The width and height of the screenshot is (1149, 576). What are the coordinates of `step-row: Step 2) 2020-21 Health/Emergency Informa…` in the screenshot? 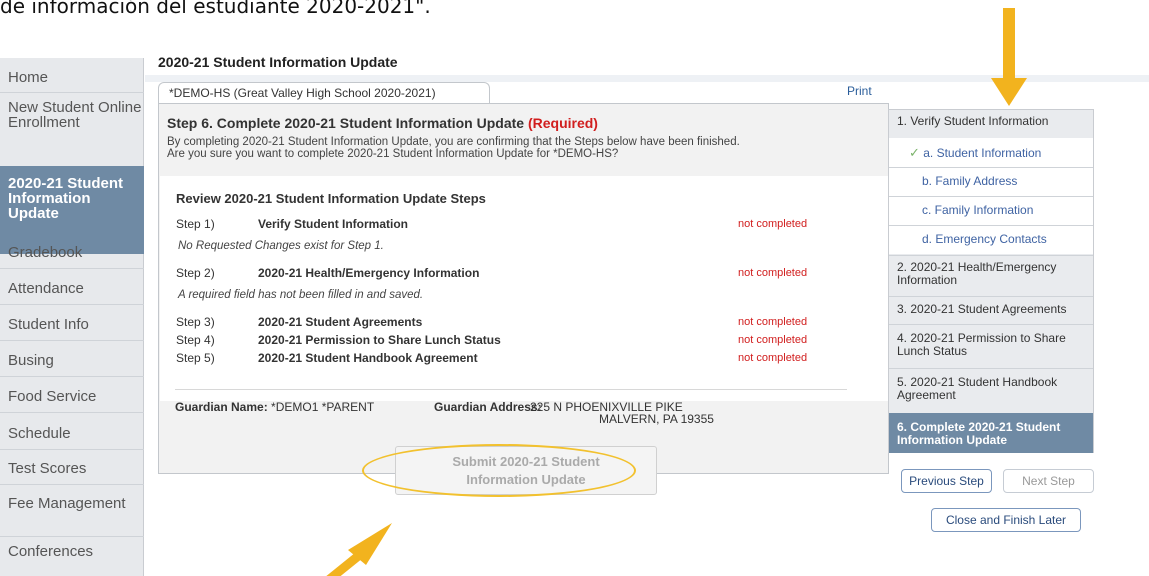 It's located at (506, 273).